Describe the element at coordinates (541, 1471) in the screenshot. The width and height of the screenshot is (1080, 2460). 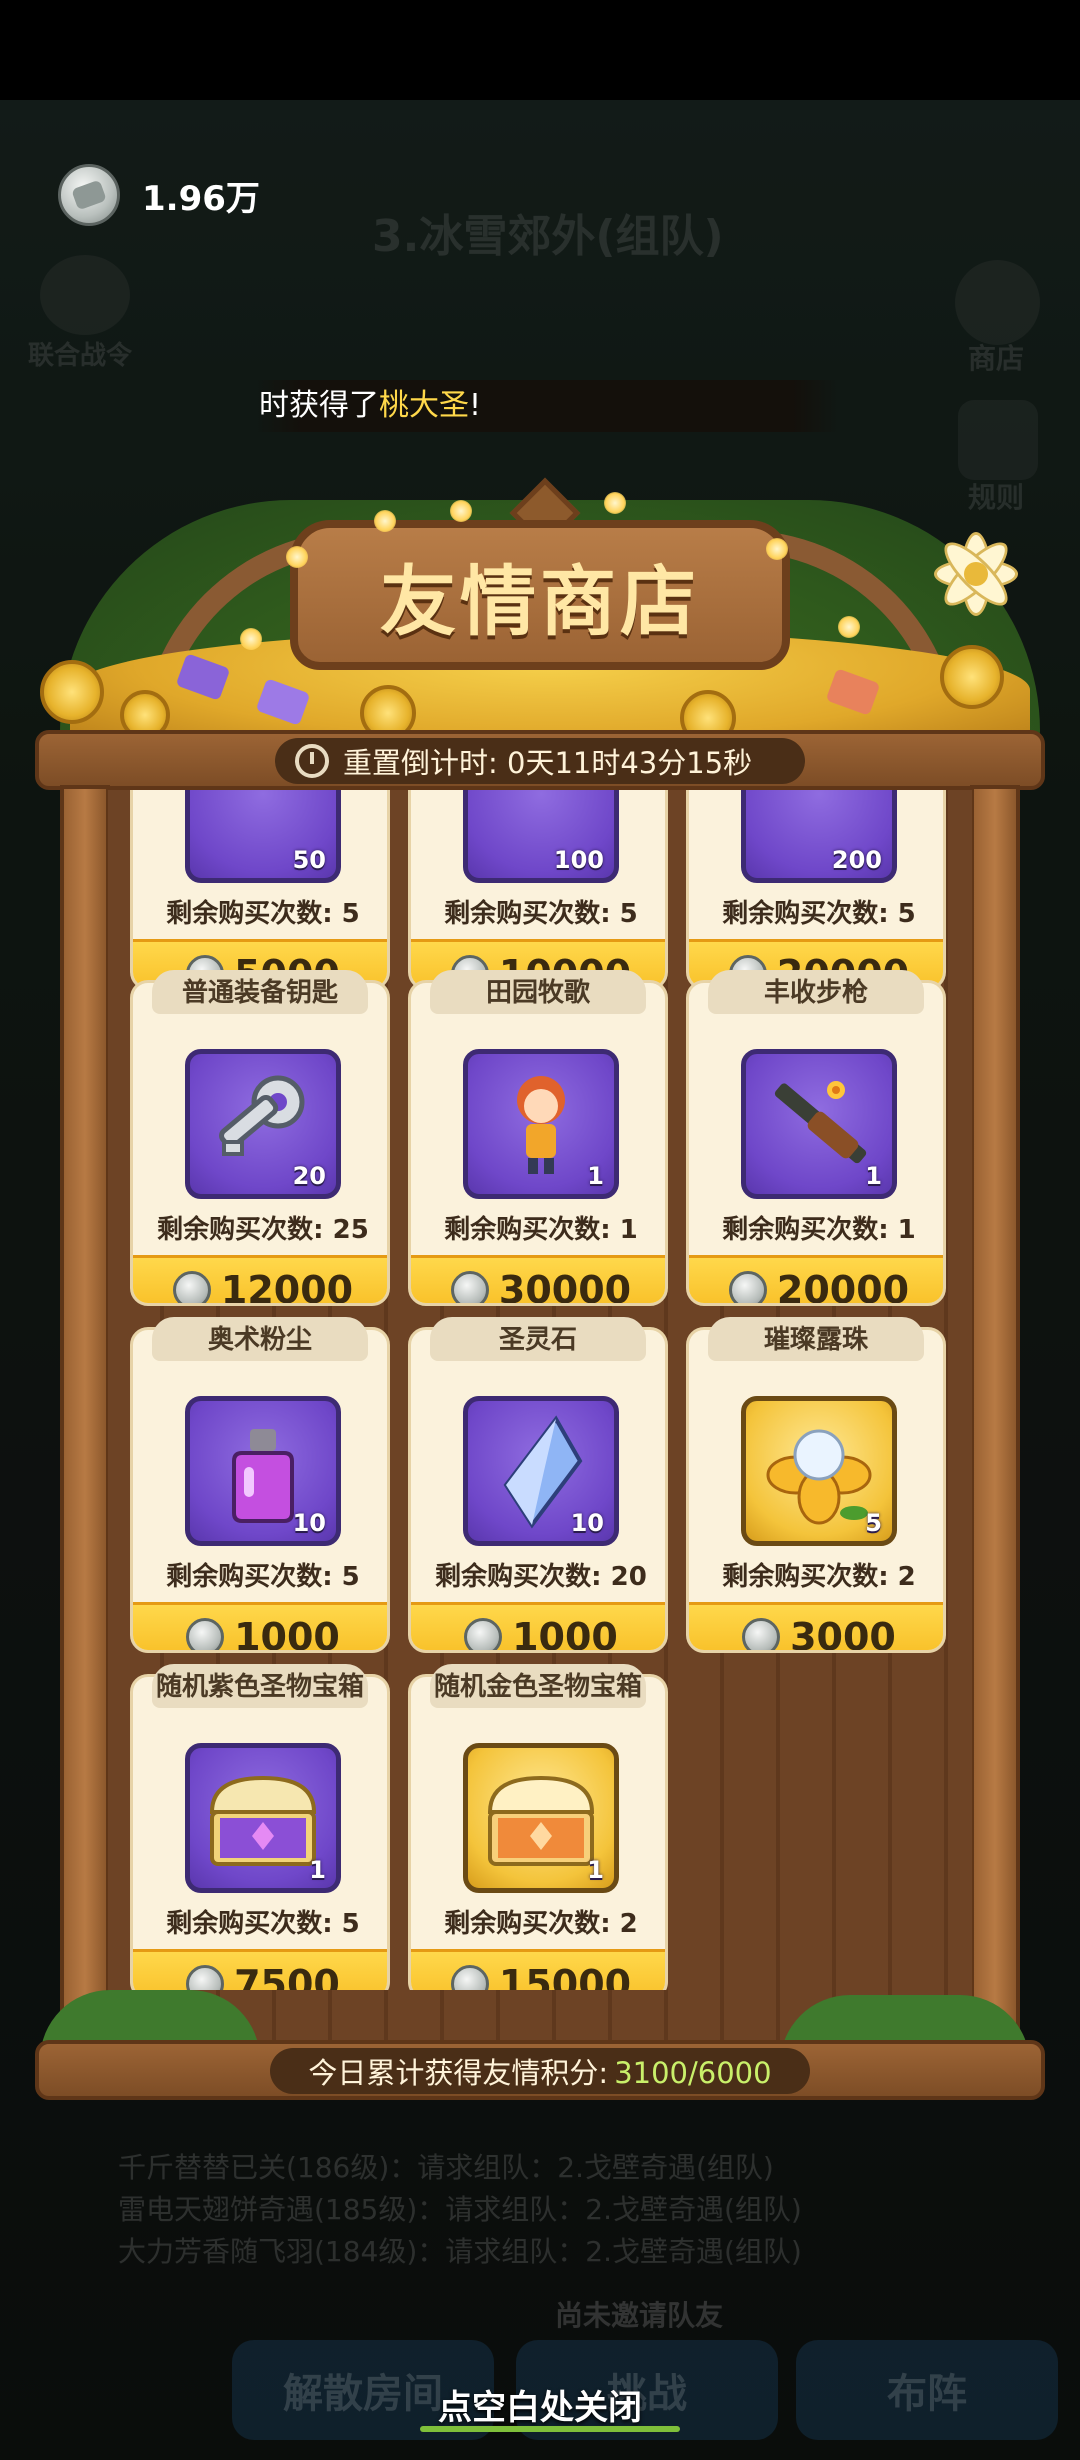
I see `crystal-icon: 10` at that location.